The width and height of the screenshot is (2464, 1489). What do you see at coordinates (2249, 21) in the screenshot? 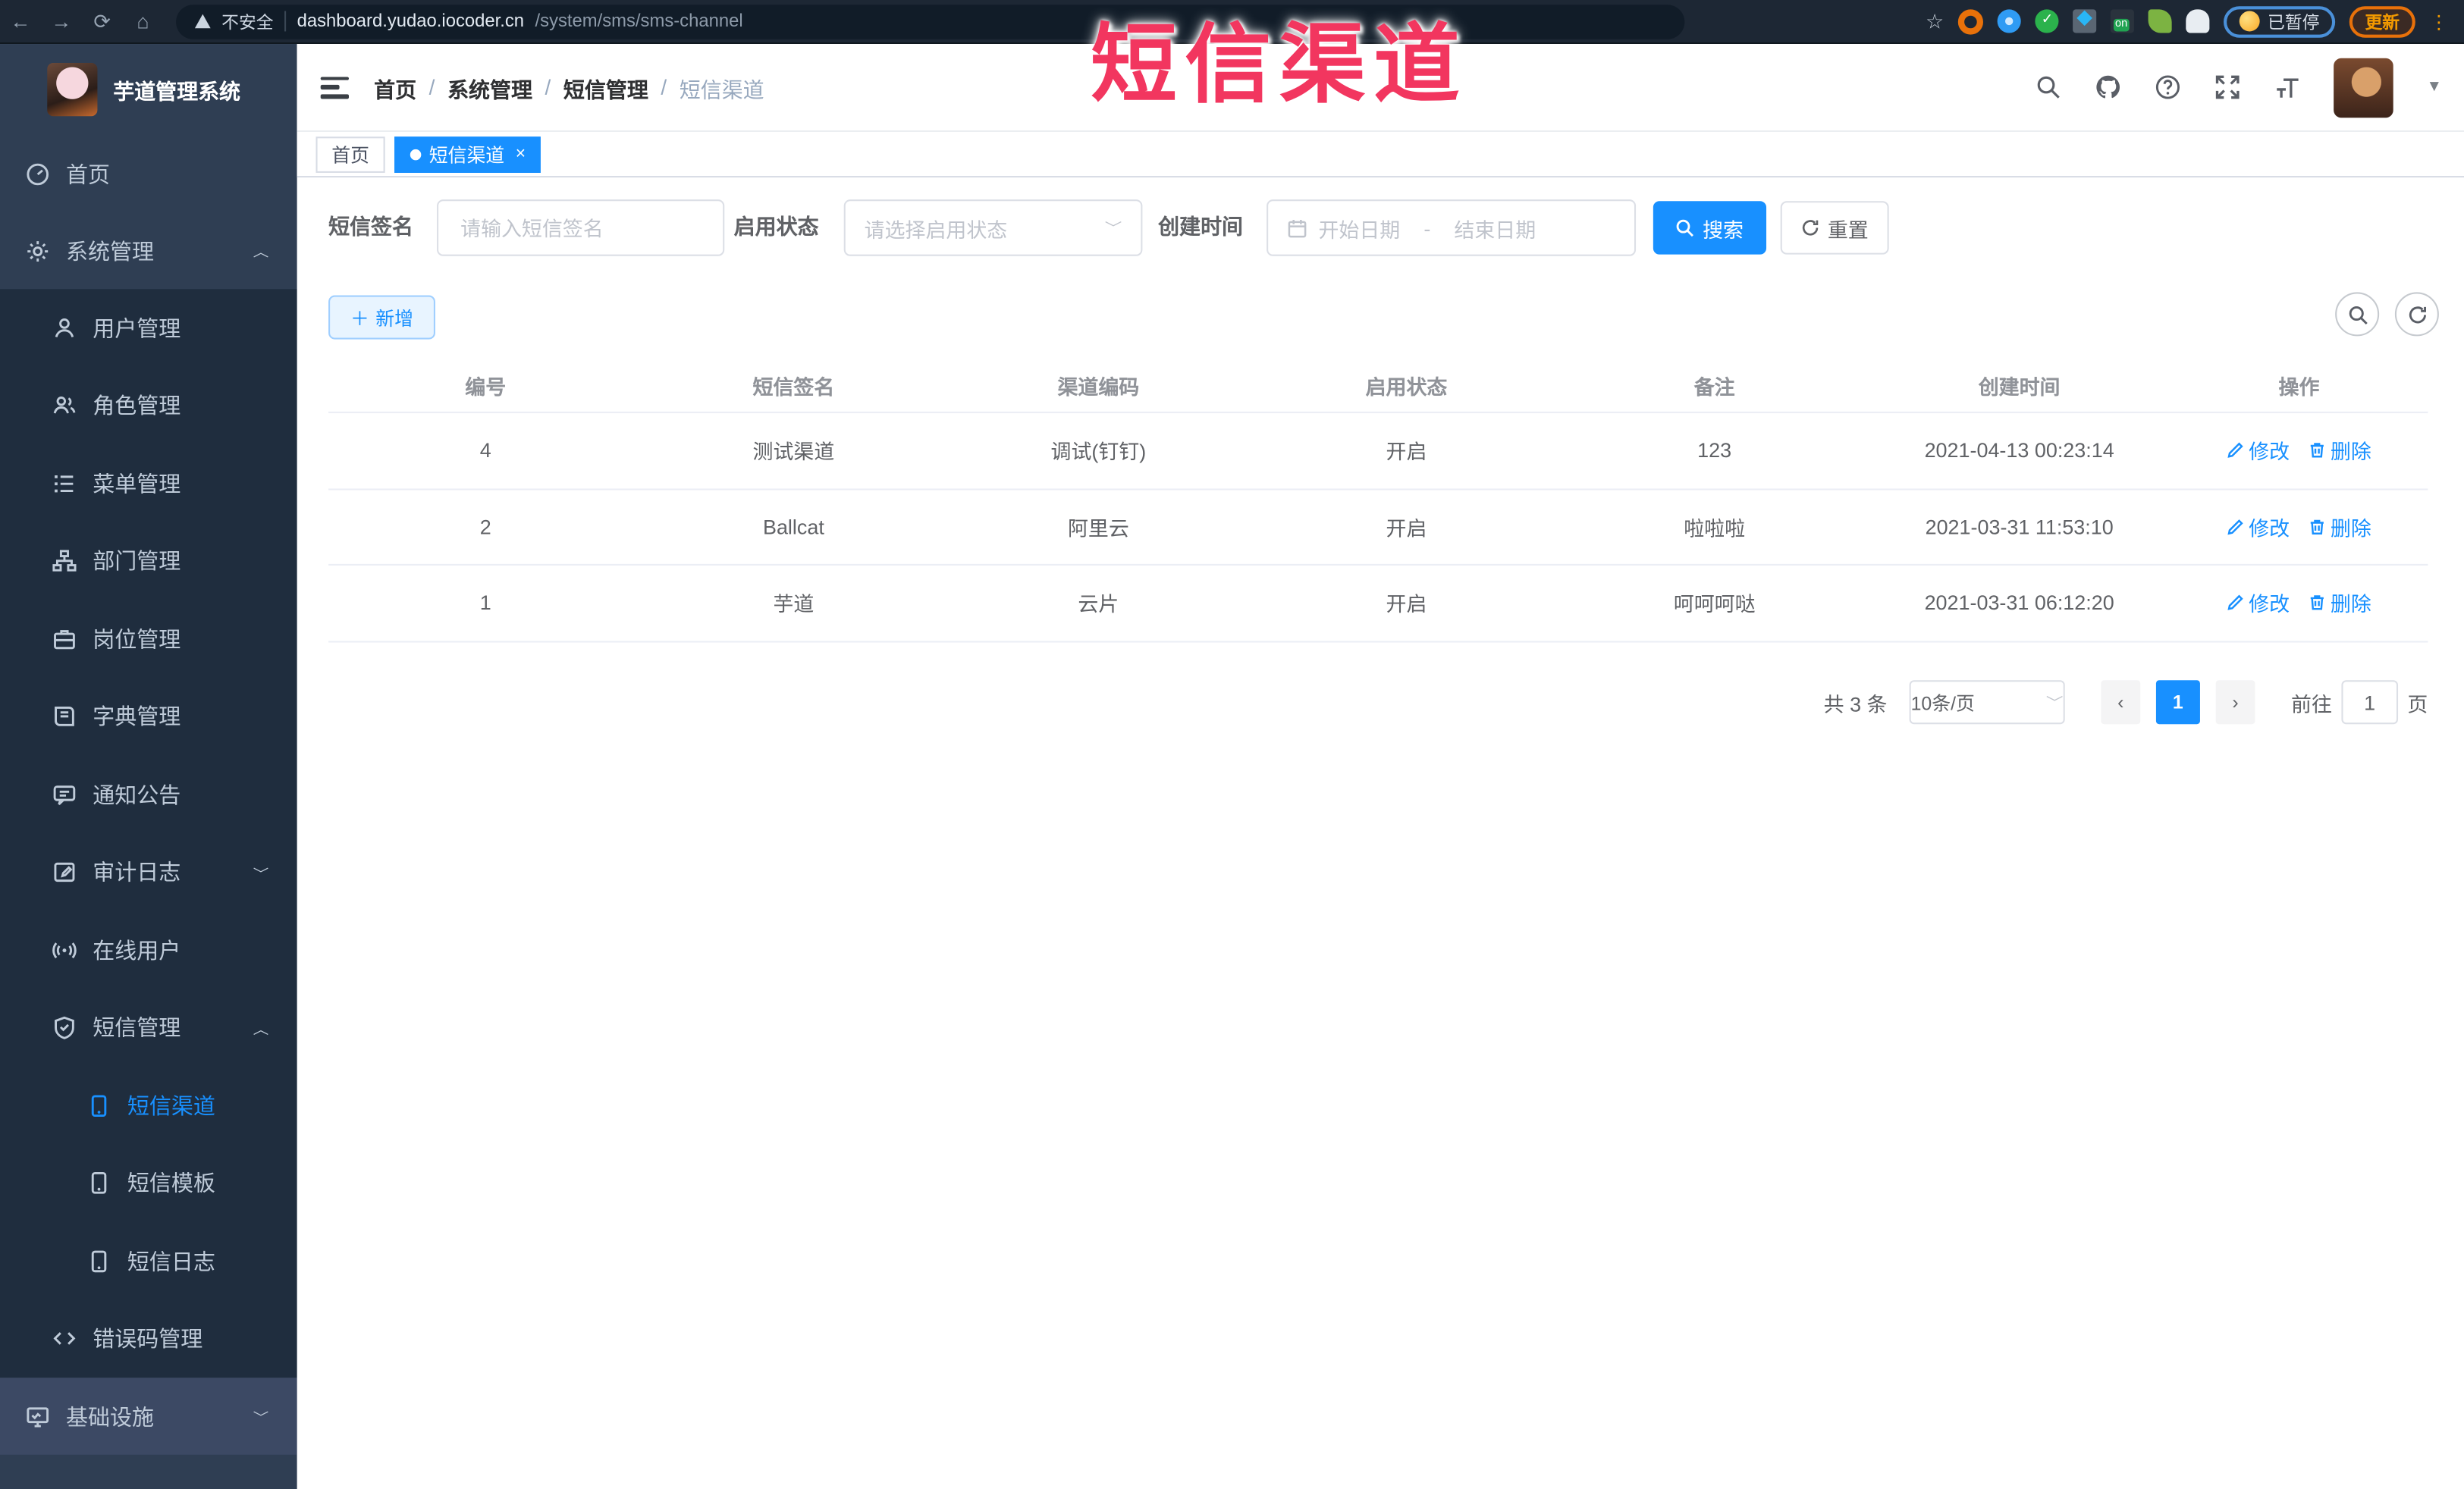
I see `emoji-extension-icon` at bounding box center [2249, 21].